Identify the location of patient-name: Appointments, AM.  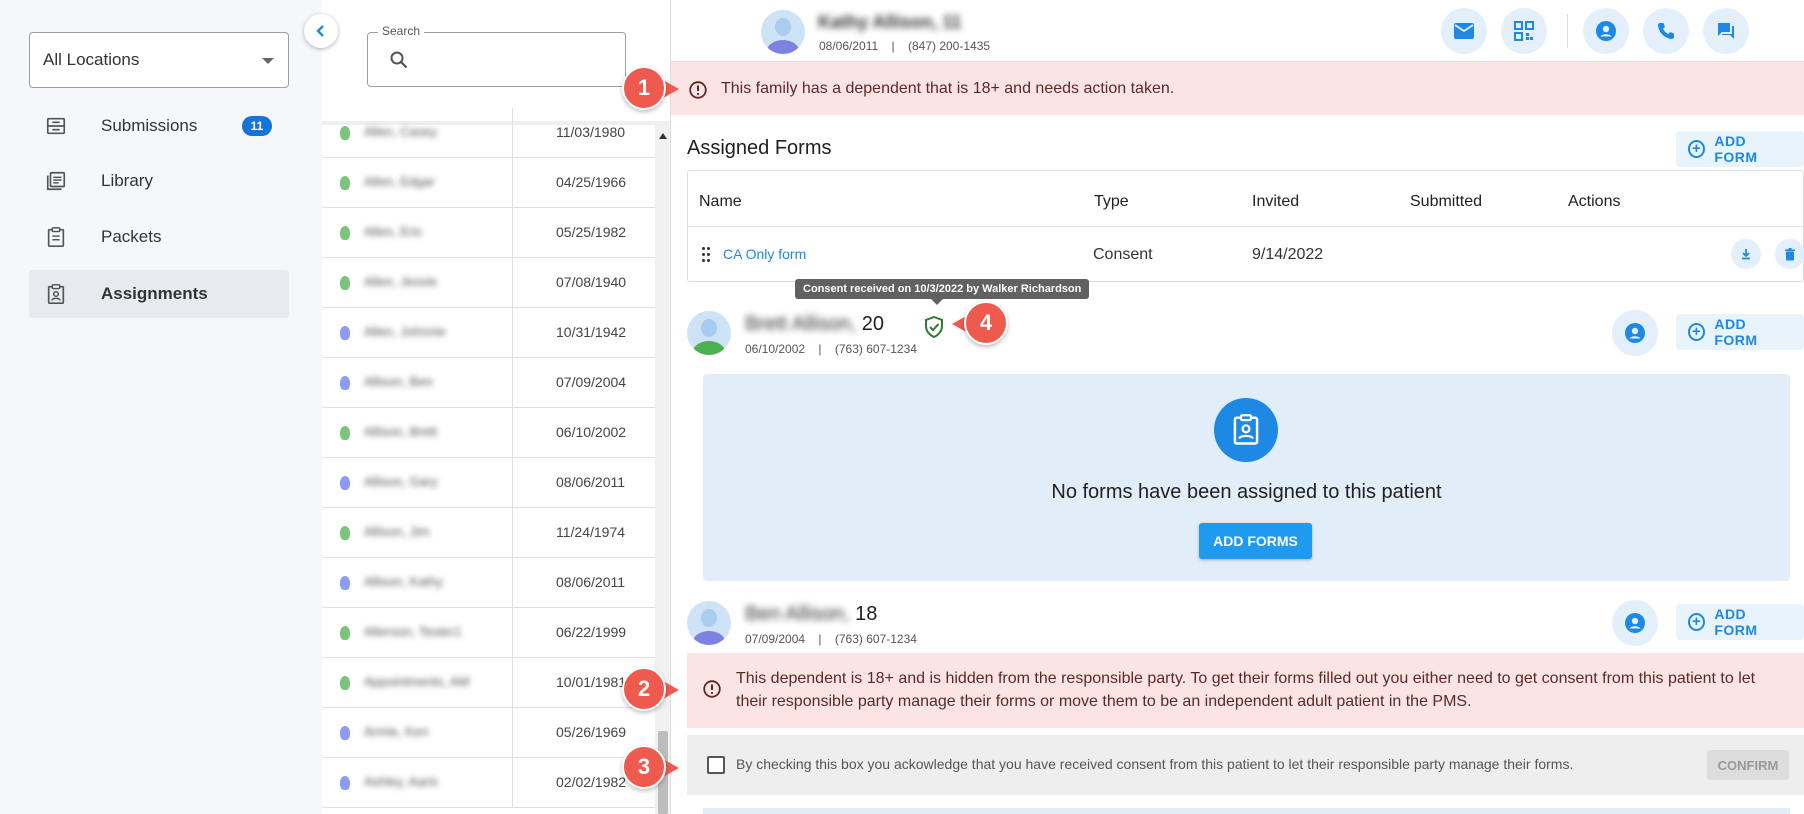
(417, 681).